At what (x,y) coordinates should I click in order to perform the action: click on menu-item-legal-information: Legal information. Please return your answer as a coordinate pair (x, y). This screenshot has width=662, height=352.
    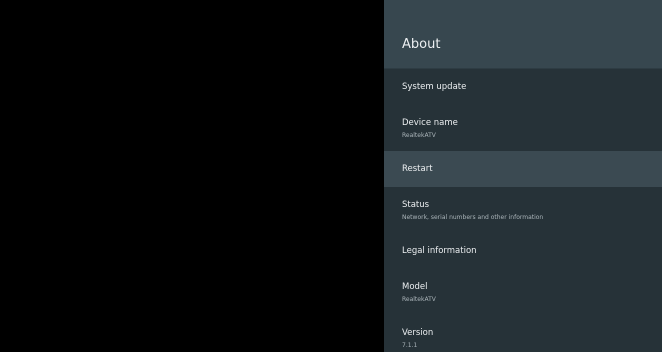
    Looking at the image, I should click on (523, 251).